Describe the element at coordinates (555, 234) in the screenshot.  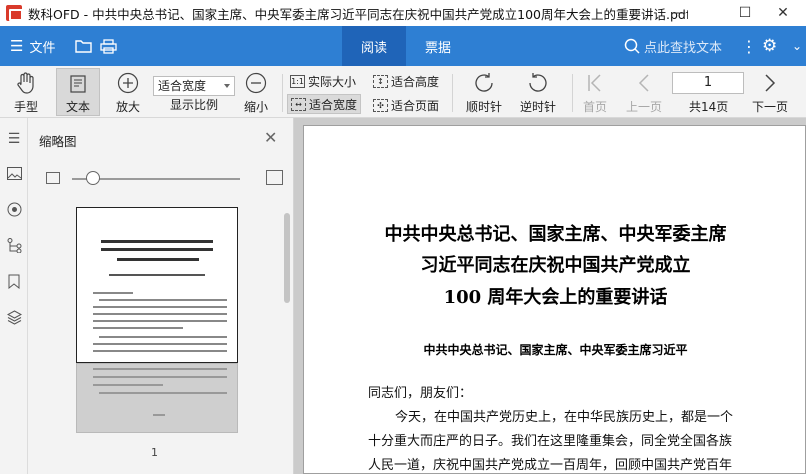
I see `doc-title-line-1: 中共中央总书记、国家主席、中央军委主席` at that location.